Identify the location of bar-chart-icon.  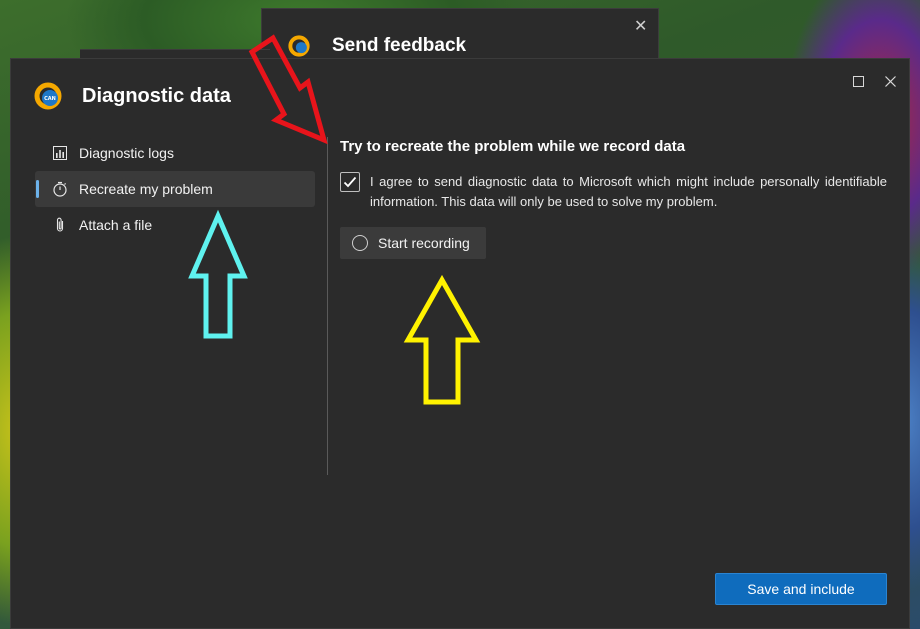
(60, 153).